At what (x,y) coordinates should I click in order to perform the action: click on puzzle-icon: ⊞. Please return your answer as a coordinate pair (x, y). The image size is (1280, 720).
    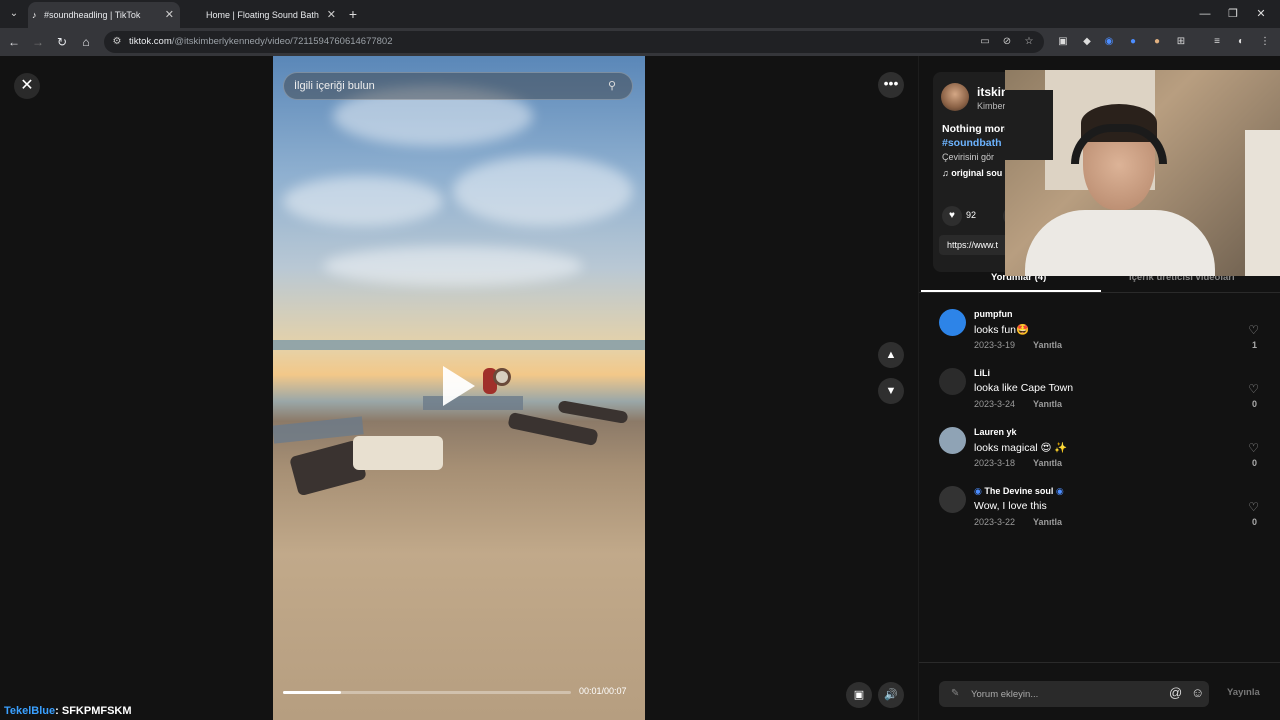
    Looking at the image, I should click on (1181, 42).